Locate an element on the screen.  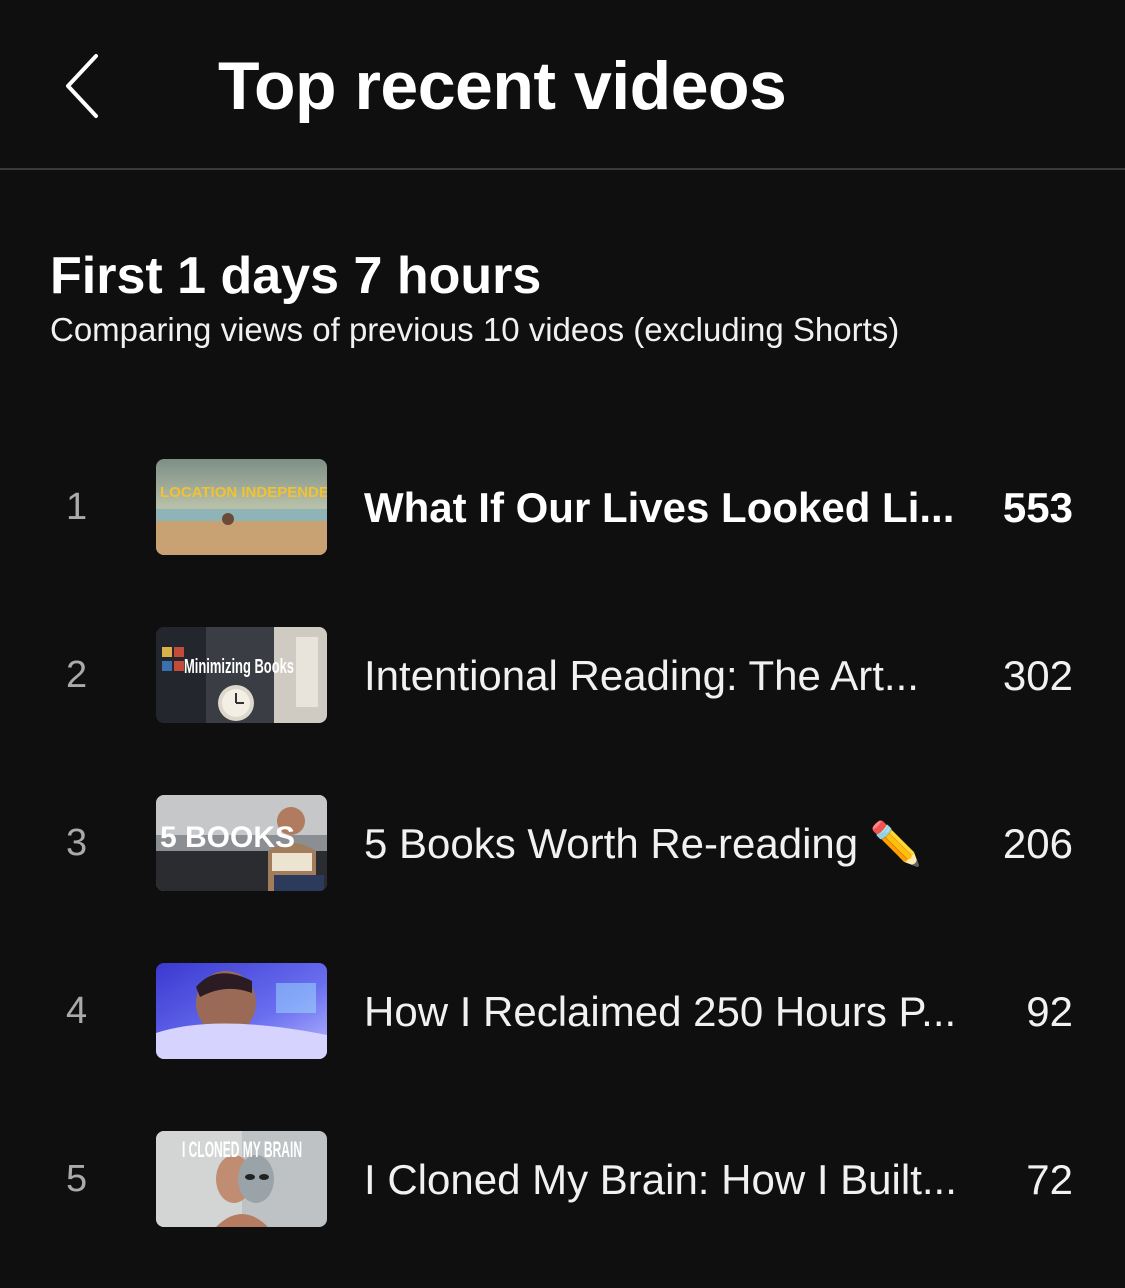
video-thumbnail: I CLONED MY BRAIN is located at coordinates (241, 1179).